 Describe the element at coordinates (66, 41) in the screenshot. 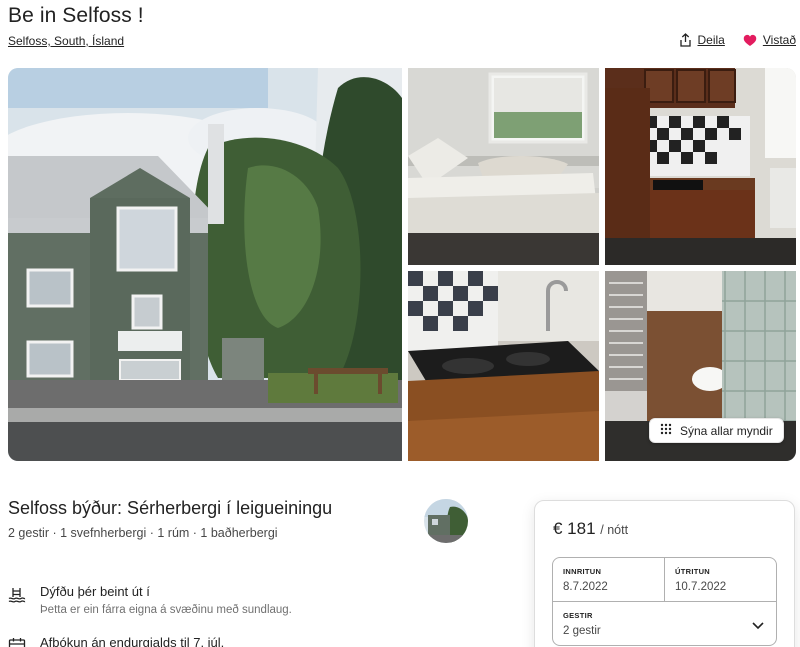

I see `listing-location-link: Selfoss, South, Ísland` at that location.